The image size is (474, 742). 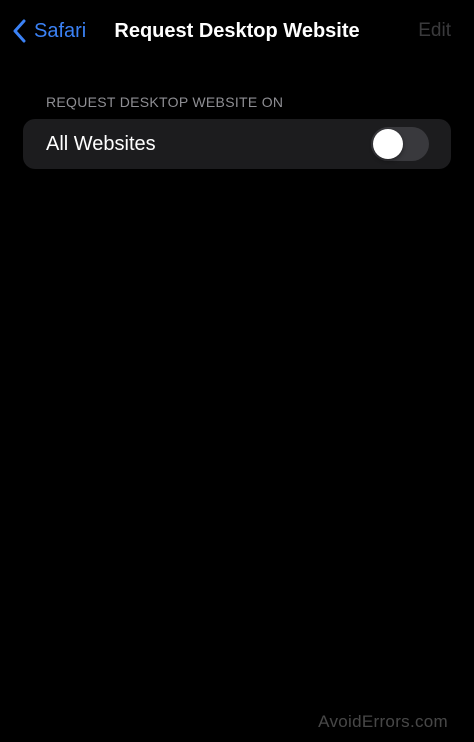 I want to click on back-button: Safari, so click(x=49, y=31).